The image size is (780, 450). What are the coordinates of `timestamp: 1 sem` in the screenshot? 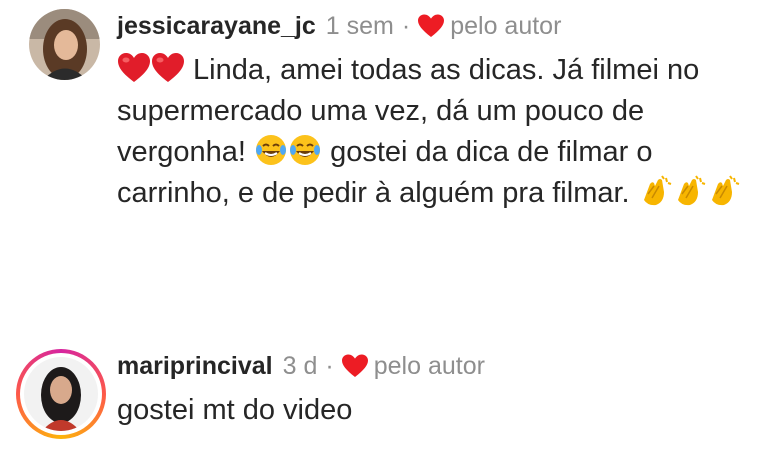 It's located at (359, 26).